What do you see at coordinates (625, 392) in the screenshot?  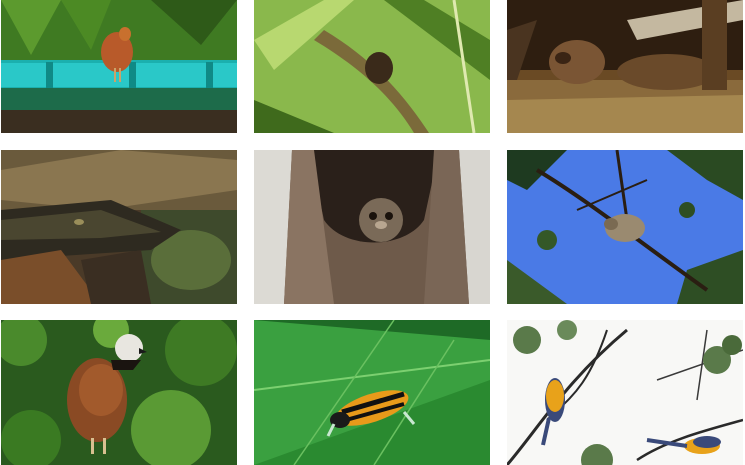 I see `photo-macaws-on-bare-branches` at bounding box center [625, 392].